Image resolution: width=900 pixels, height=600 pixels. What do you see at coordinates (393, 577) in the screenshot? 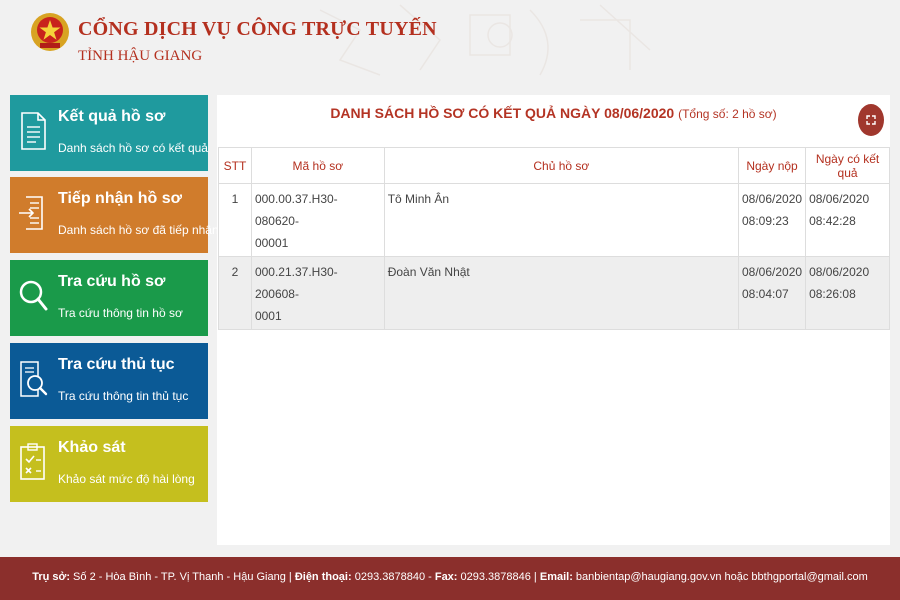
I see `footer-phone: 0293.3878840 -` at bounding box center [393, 577].